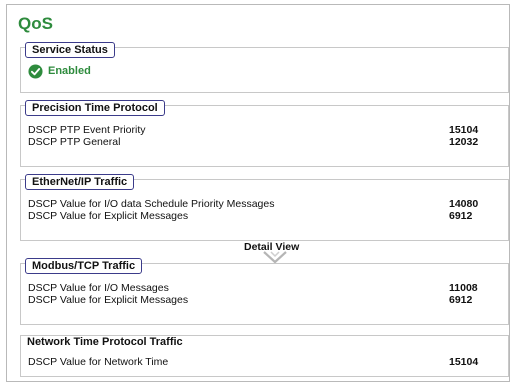 This screenshot has width=517, height=387. Describe the element at coordinates (35, 23) in the screenshot. I see `page-title: QoS` at that location.